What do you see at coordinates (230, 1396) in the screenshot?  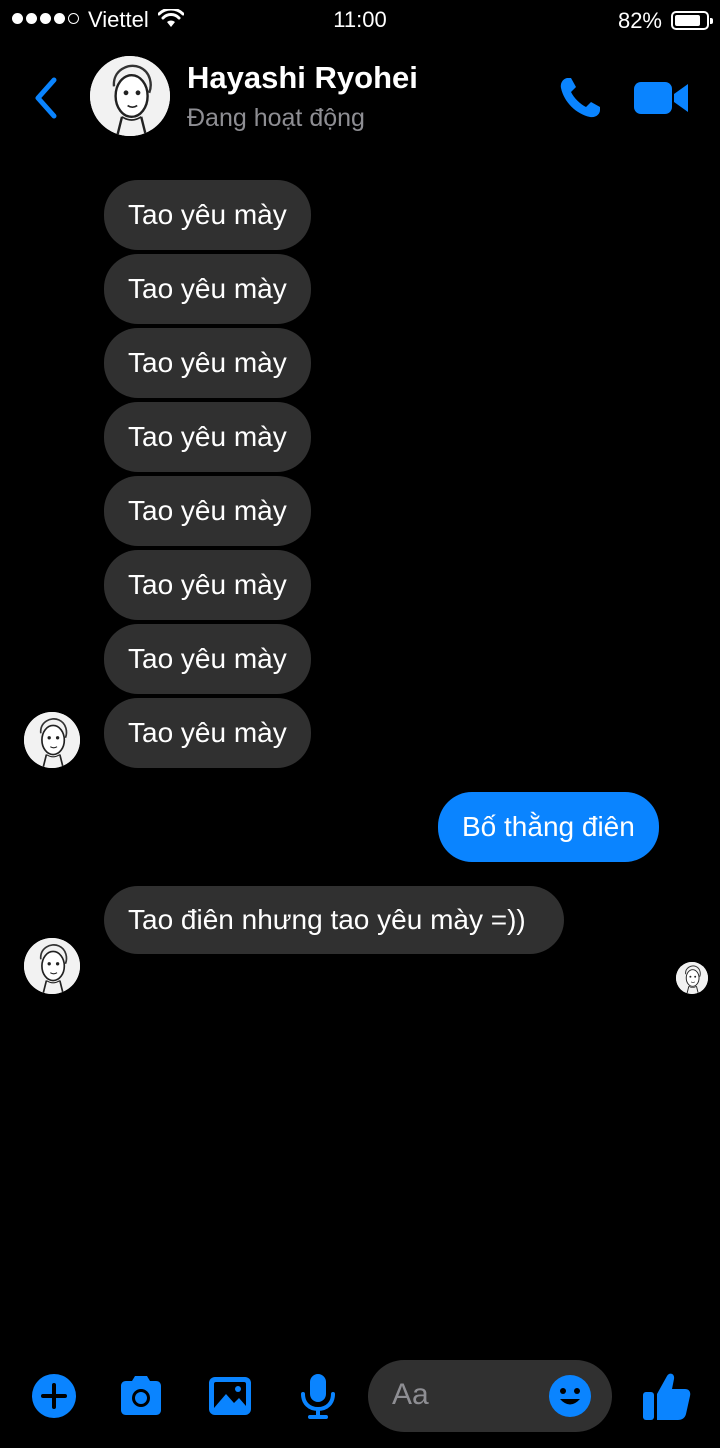 I see `image-icon` at bounding box center [230, 1396].